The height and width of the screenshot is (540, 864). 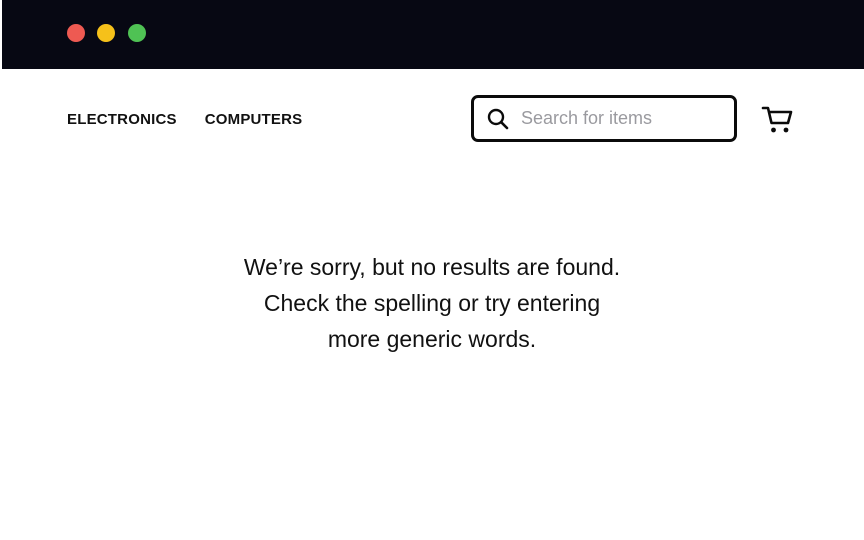 What do you see at coordinates (254, 120) in the screenshot?
I see `nav-link-computers: COMPUTERS` at bounding box center [254, 120].